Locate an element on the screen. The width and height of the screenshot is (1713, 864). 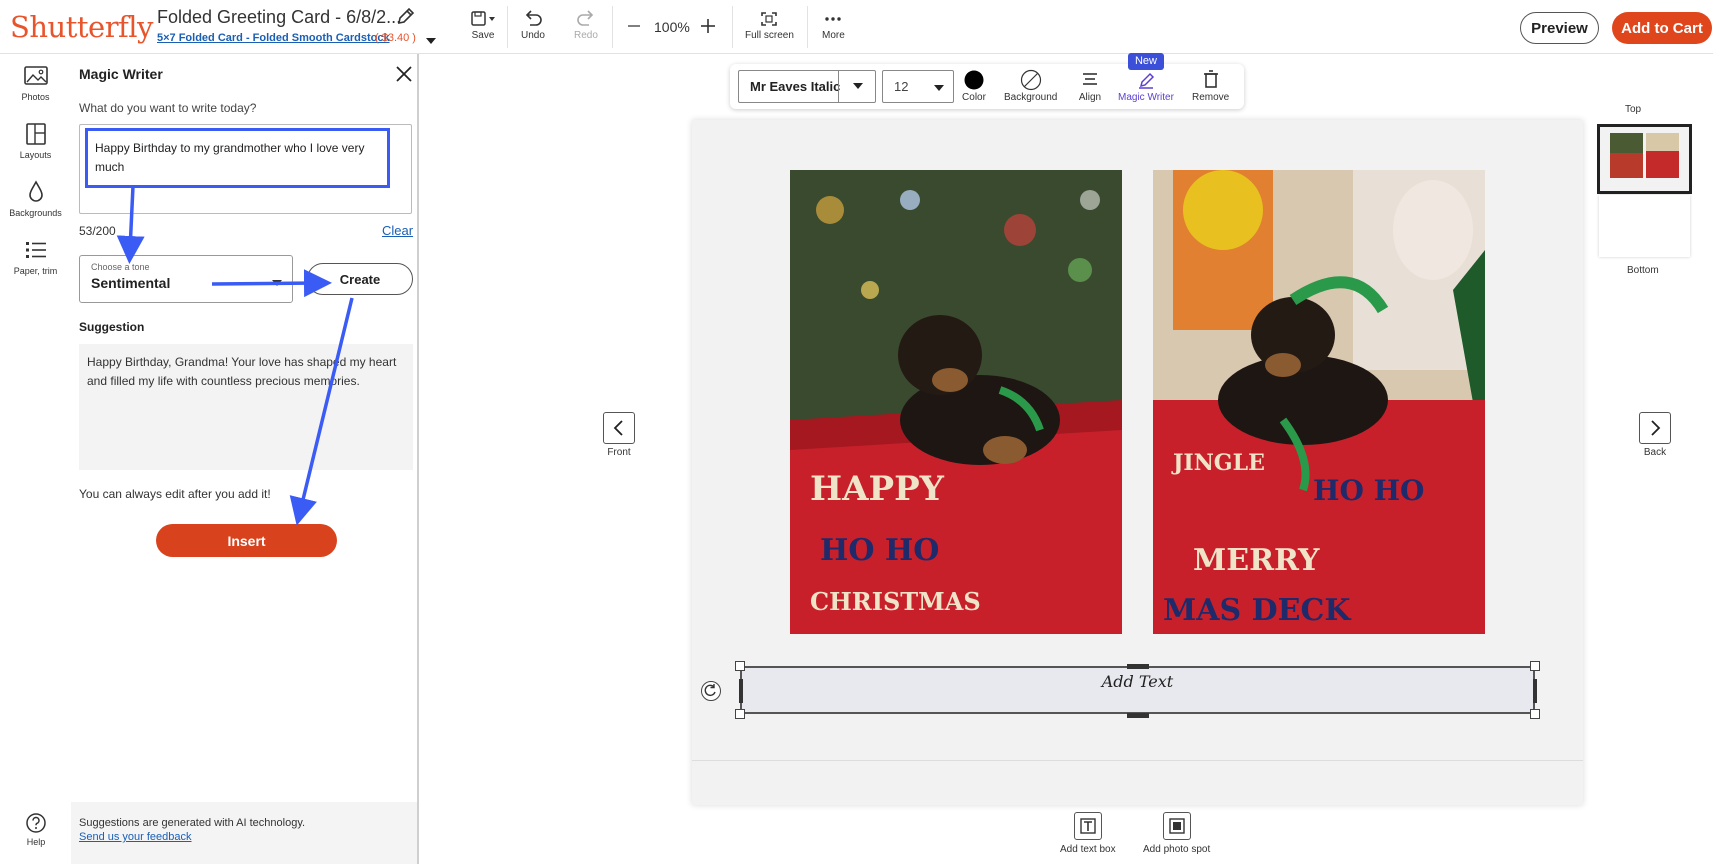
align-button: Align is located at coordinates (1090, 86).